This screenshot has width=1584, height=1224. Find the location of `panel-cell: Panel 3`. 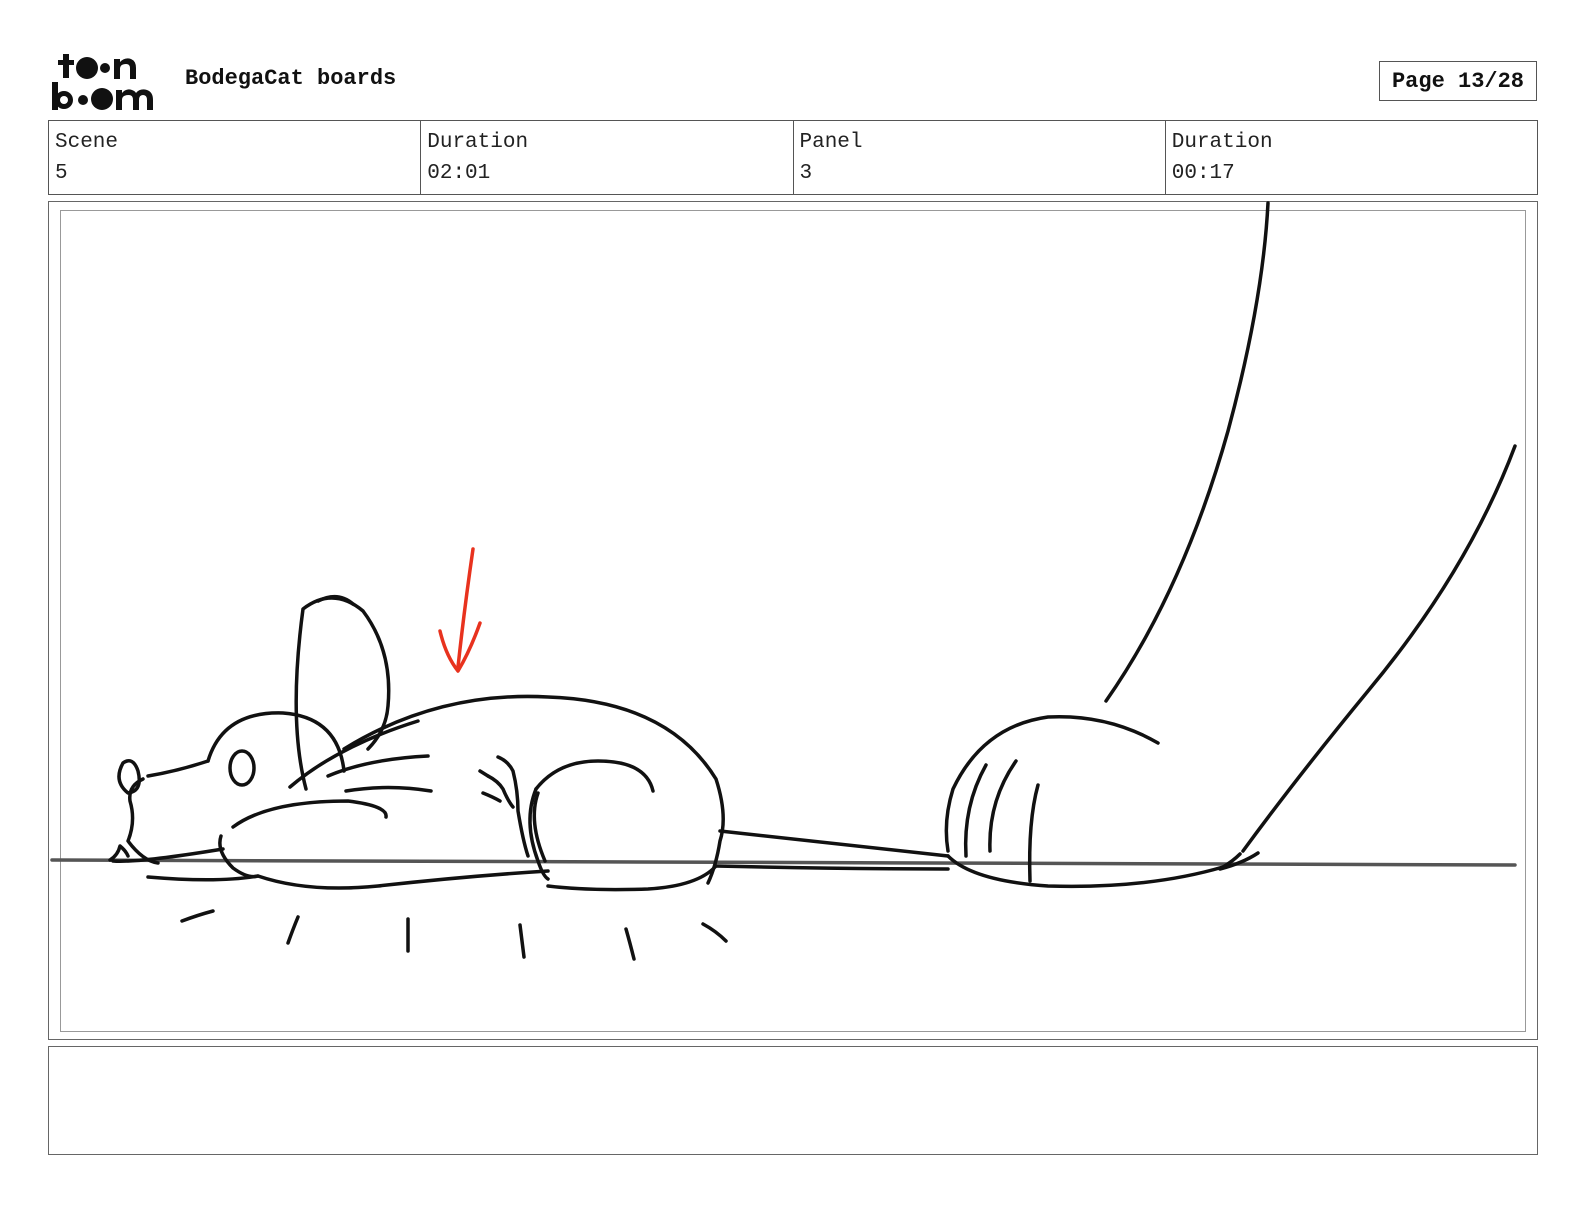

panel-cell: Panel 3 is located at coordinates (980, 157).